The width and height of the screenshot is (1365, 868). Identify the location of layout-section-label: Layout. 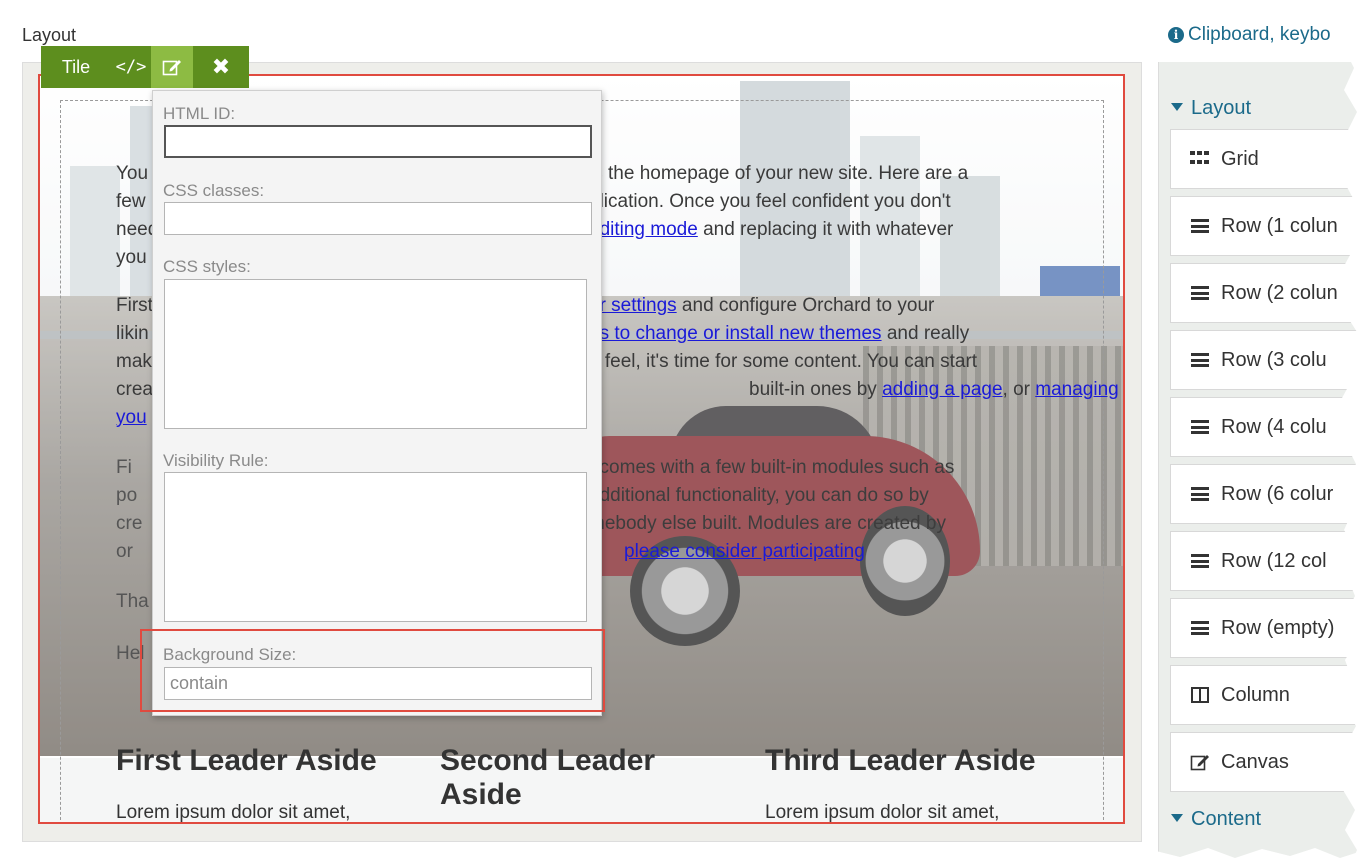
(1221, 108).